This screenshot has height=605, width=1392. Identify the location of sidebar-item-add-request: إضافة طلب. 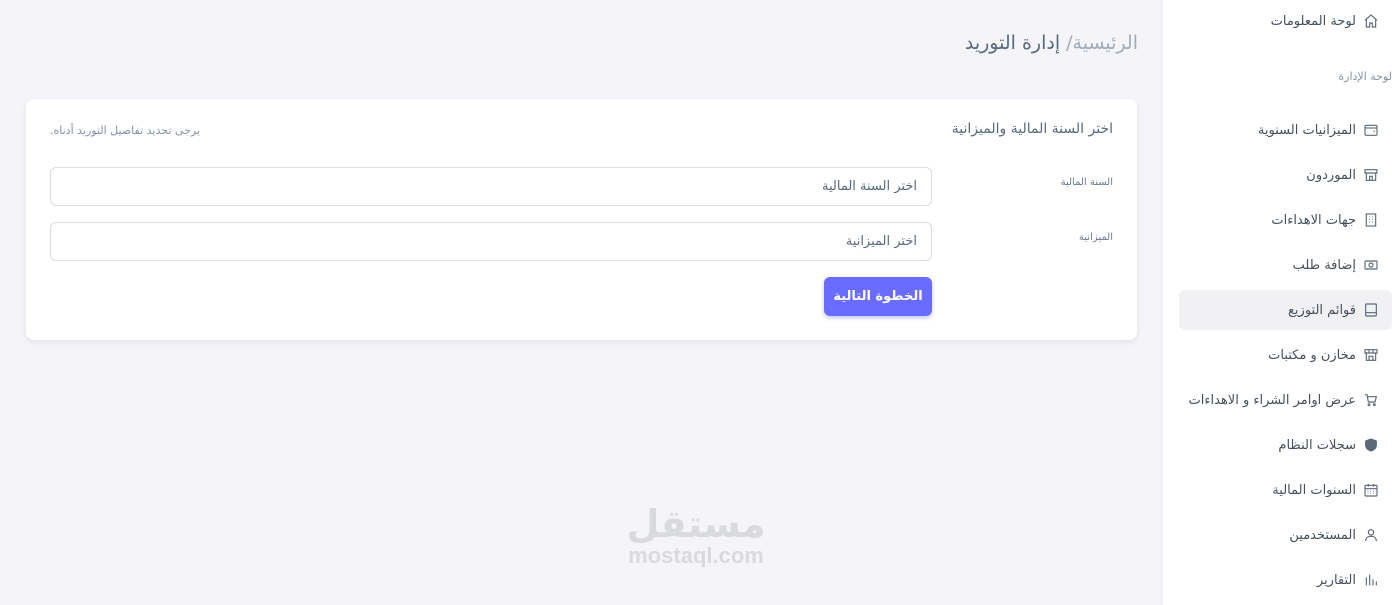
(1271, 265).